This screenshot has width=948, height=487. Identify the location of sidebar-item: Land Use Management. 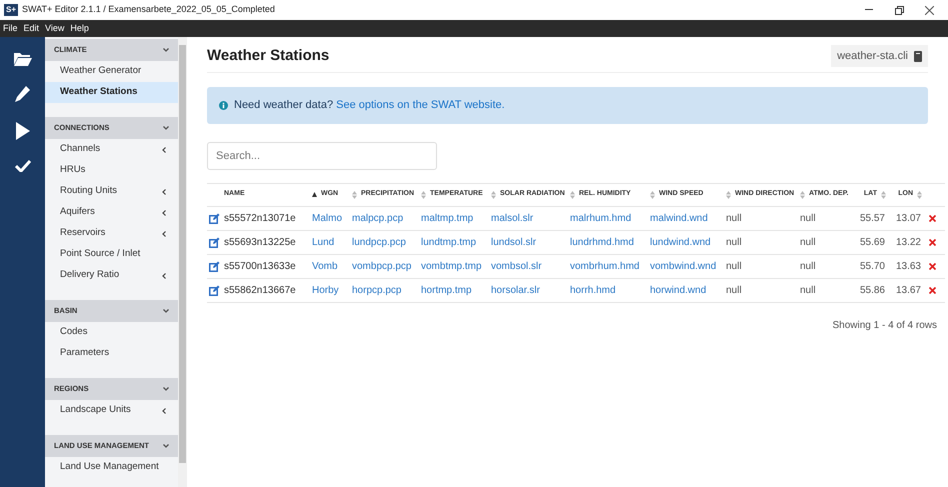
(111, 467).